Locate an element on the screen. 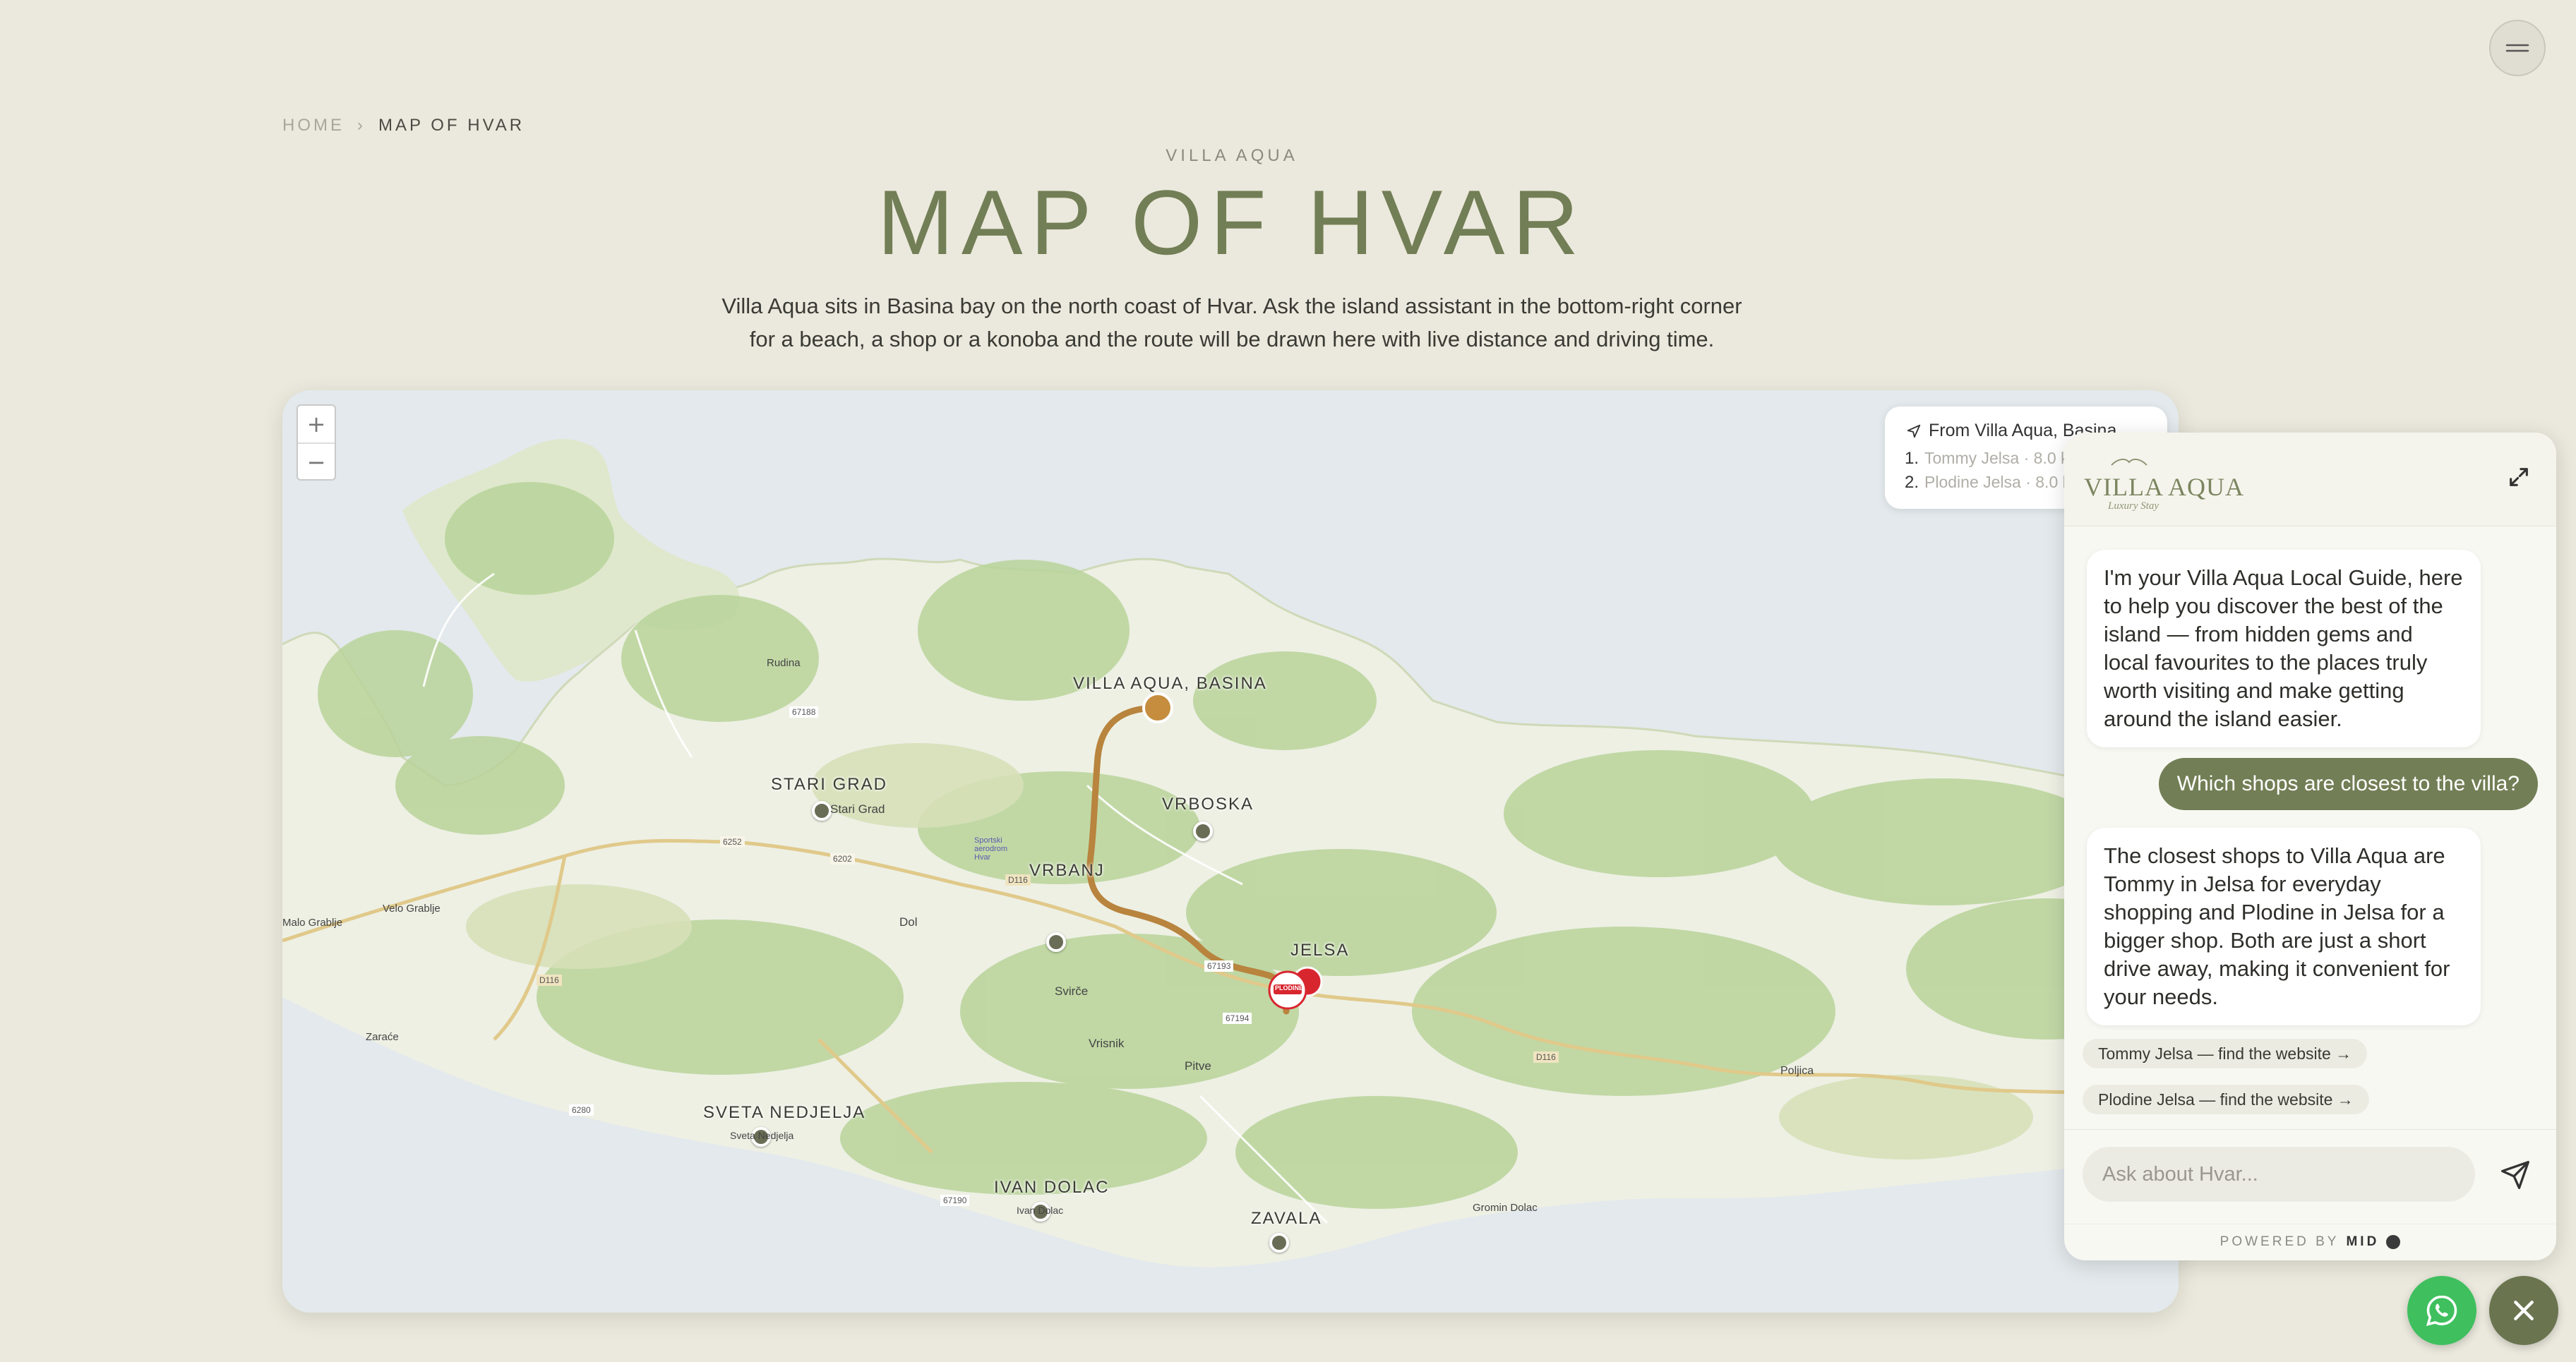  map-pin-vrbanj is located at coordinates (1056, 942).